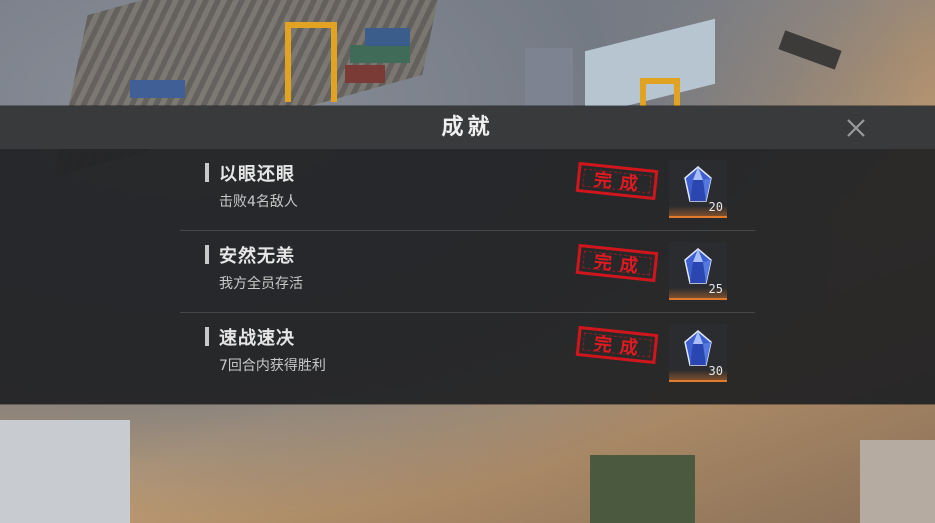 The width and height of the screenshot is (935, 523). I want to click on dialog-header: 成就, so click(467, 127).